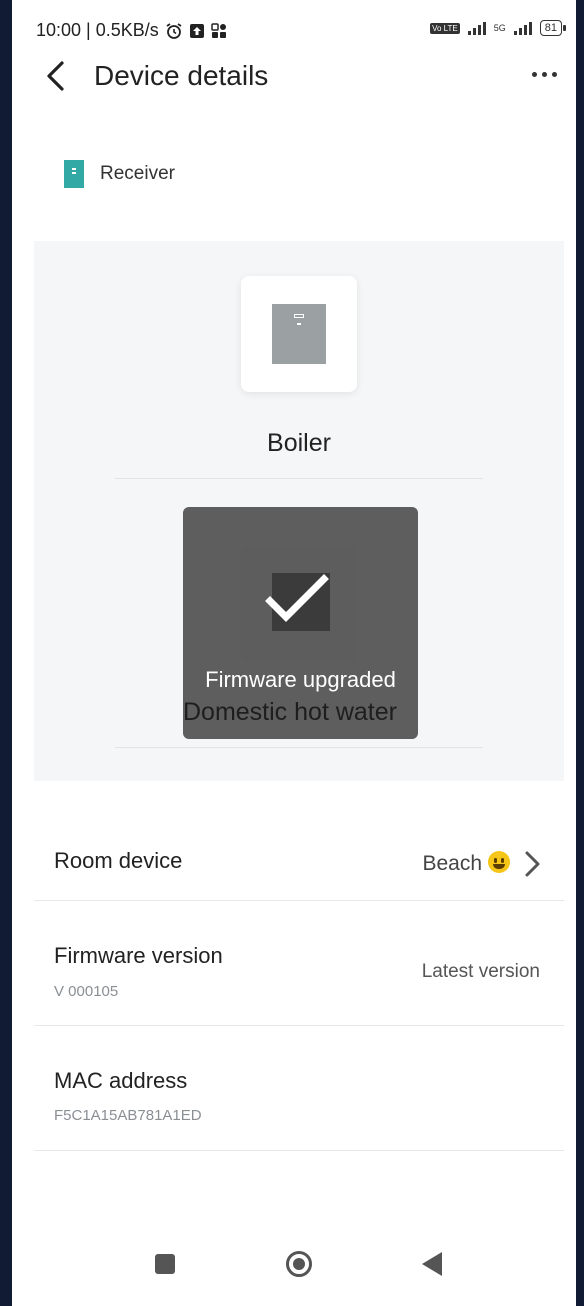  What do you see at coordinates (445, 28) in the screenshot?
I see `volte-icon: Vo LTE` at bounding box center [445, 28].